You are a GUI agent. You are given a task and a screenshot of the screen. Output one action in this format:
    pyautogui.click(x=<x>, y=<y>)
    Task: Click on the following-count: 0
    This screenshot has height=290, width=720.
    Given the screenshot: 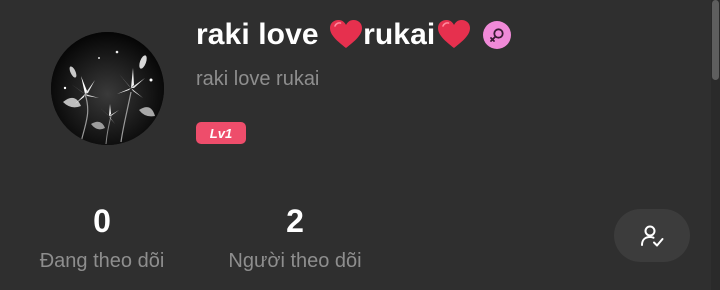 What is the action you would take?
    pyautogui.click(x=102, y=221)
    